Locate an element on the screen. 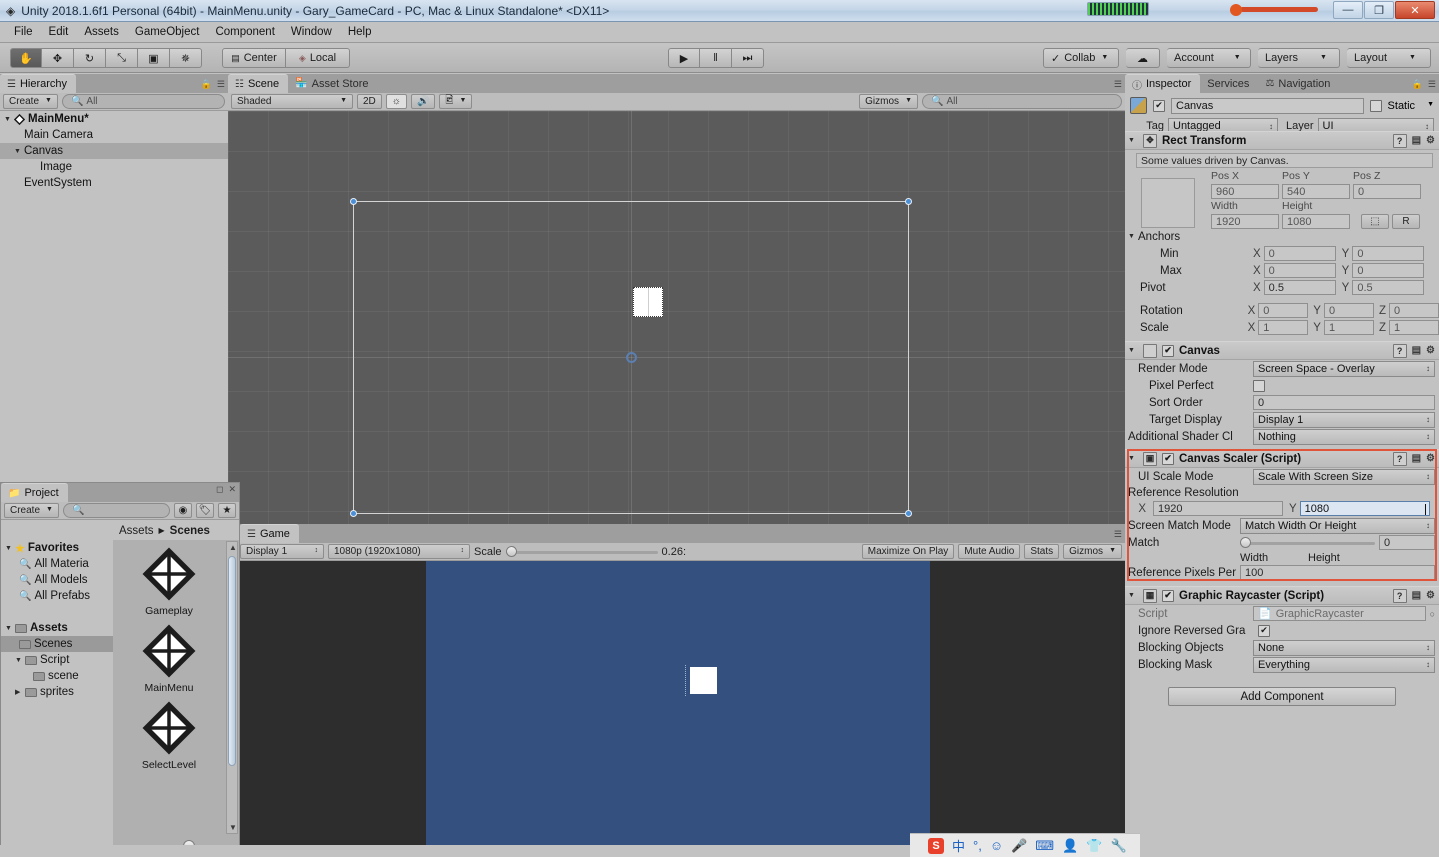  tab-hierarchy: ☰ Hierarchy is located at coordinates (38, 83).